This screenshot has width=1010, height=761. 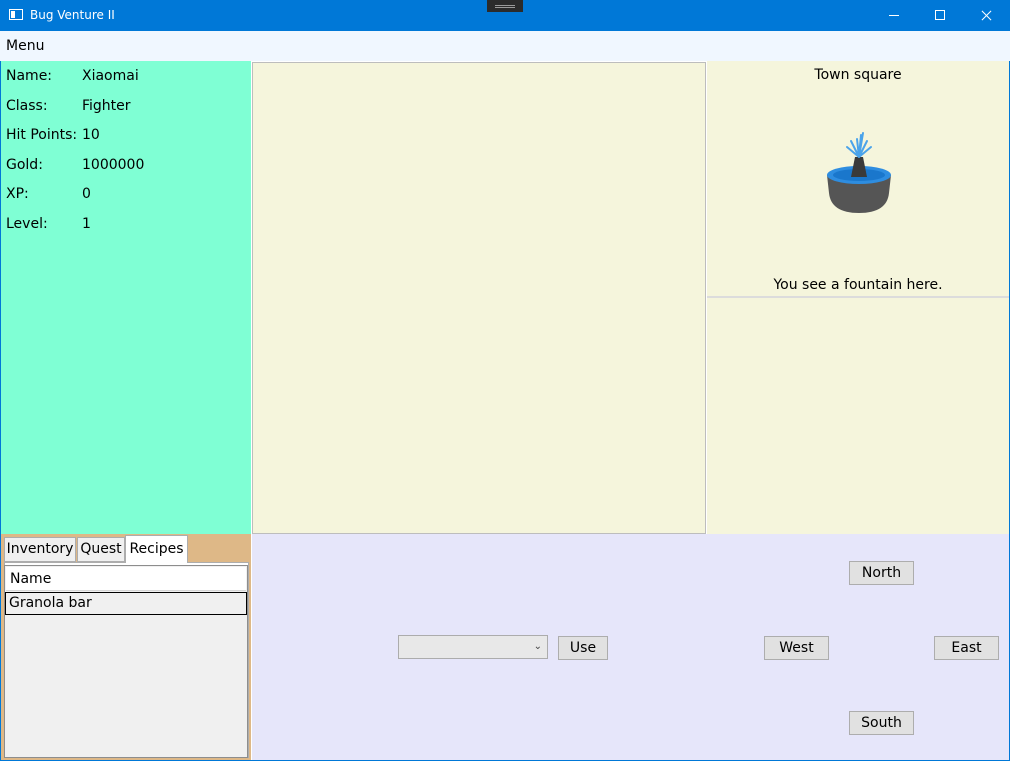 I want to click on maximize-button, so click(x=940, y=15).